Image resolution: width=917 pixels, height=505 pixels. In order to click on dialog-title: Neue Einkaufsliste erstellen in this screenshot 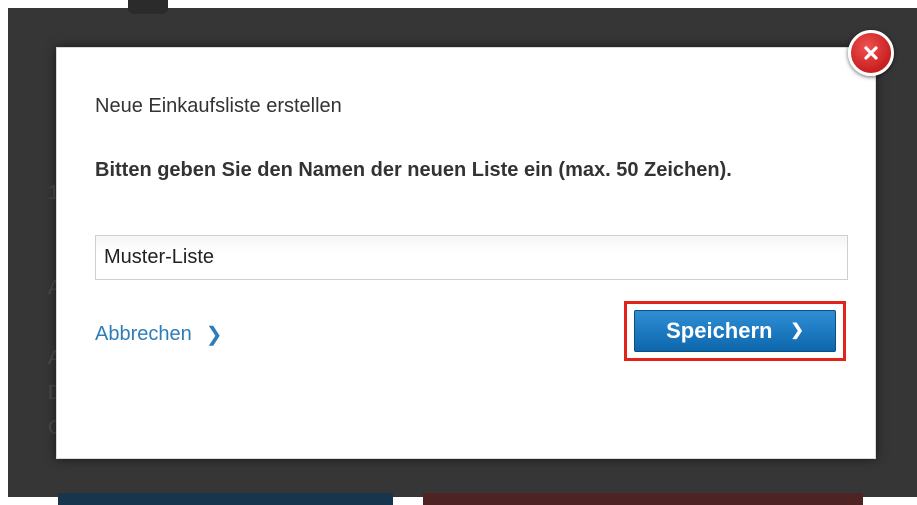, I will do `click(218, 106)`.